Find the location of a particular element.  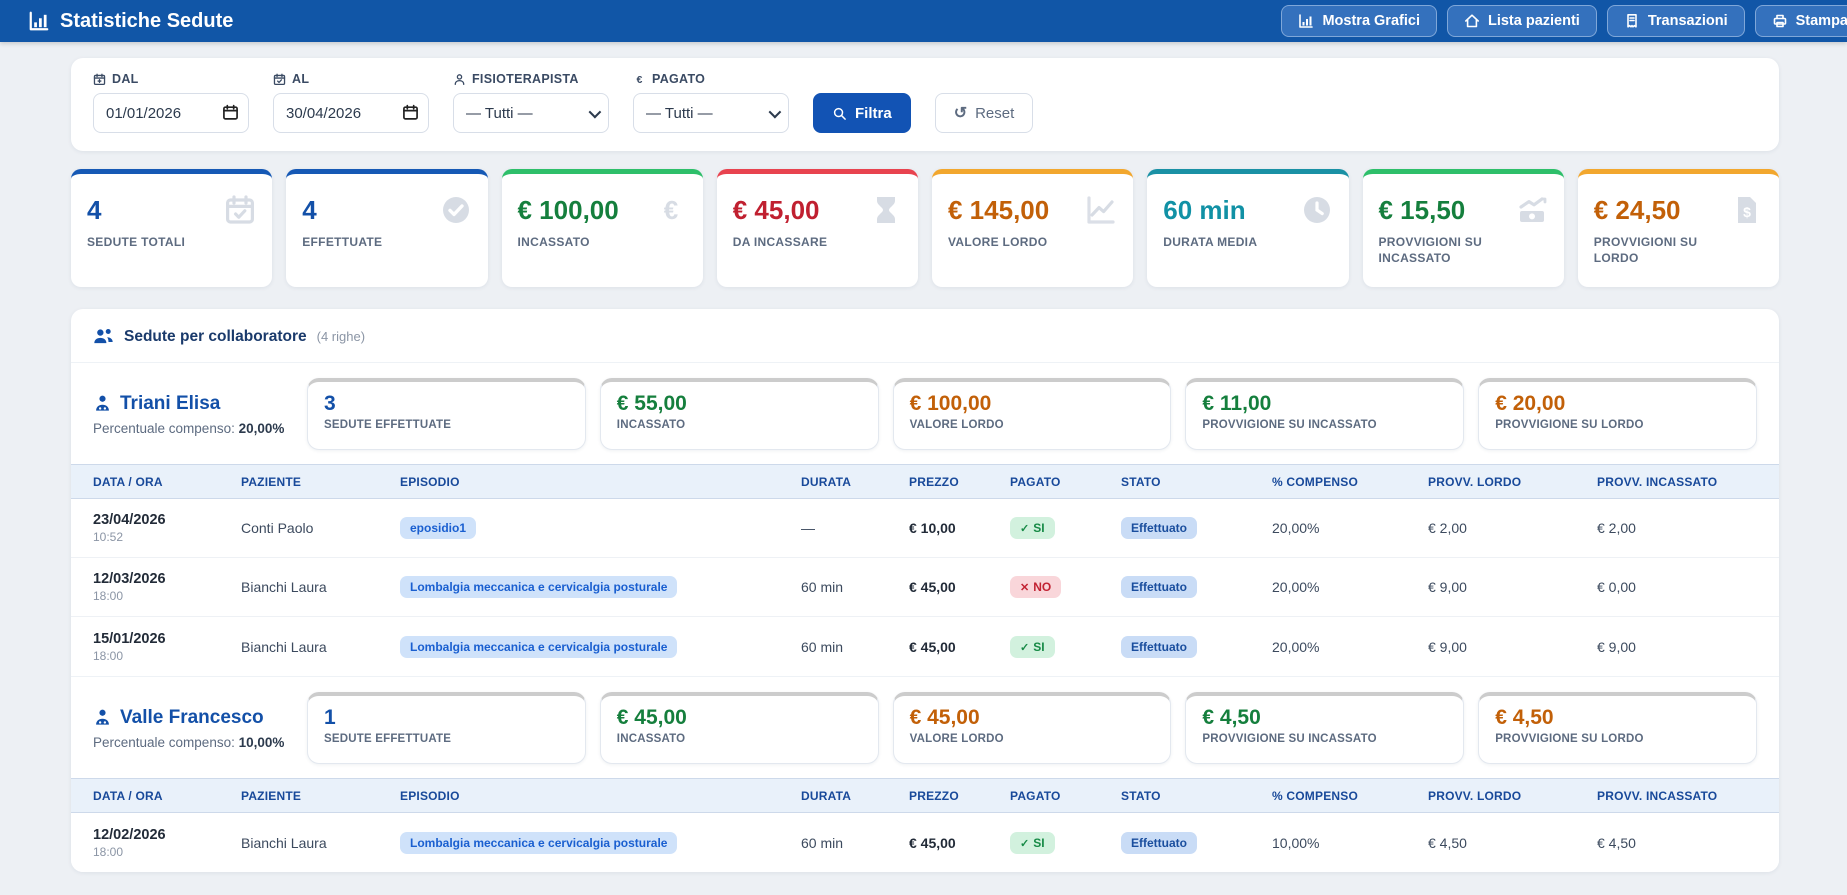

pagato-select: — Tutti — is located at coordinates (711, 113).